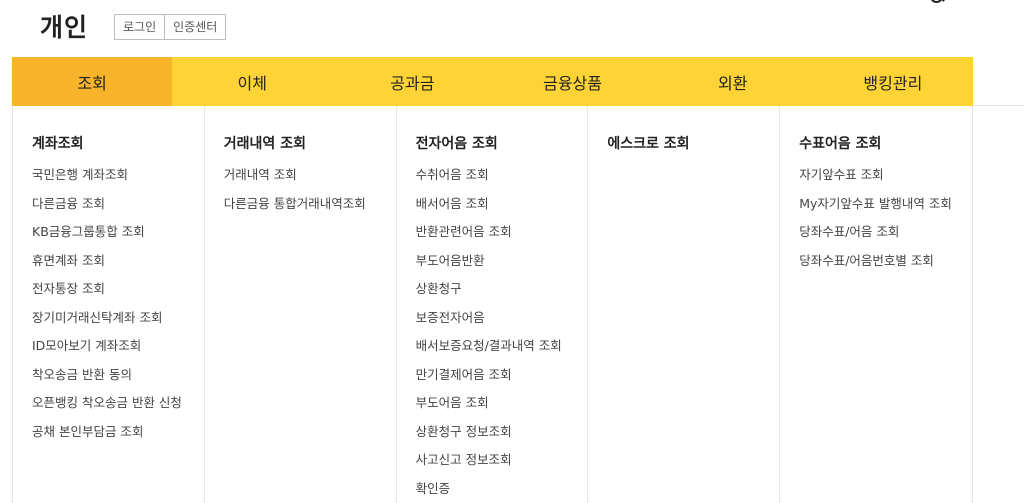 This screenshot has width=1024, height=503. What do you see at coordinates (502, 408) in the screenshot?
I see `submenu-item: 부도어음 조회` at bounding box center [502, 408].